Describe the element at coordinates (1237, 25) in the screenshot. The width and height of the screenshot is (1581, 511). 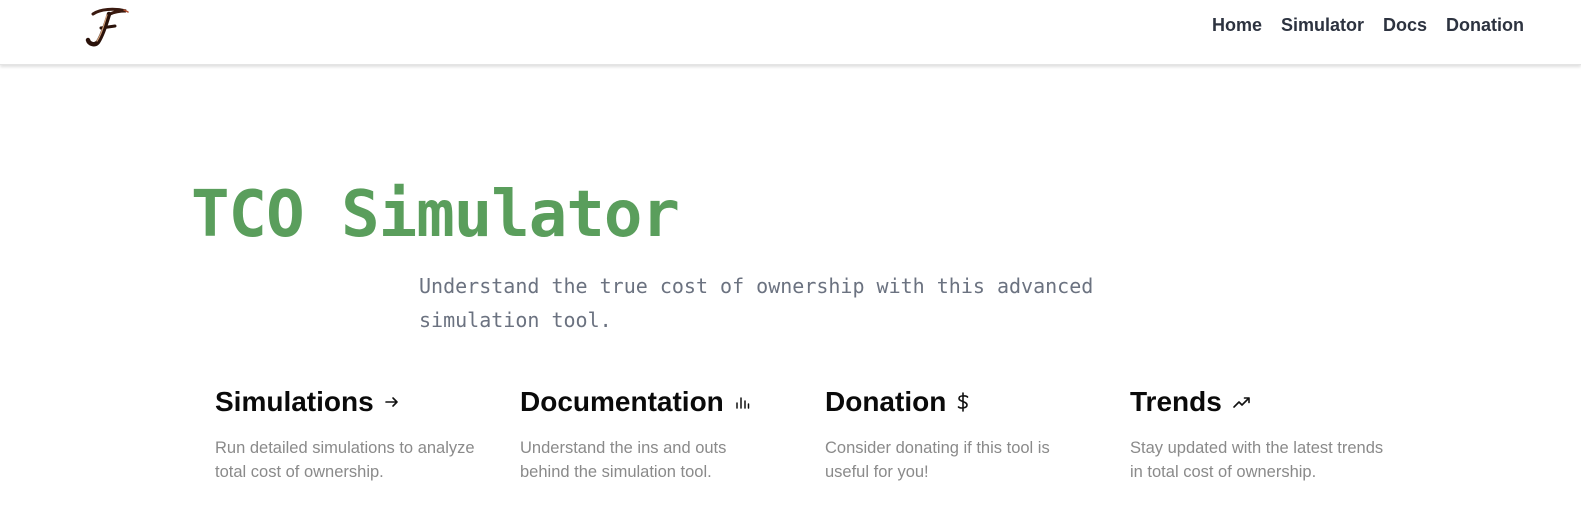
I see `nav-home-link: Home` at that location.